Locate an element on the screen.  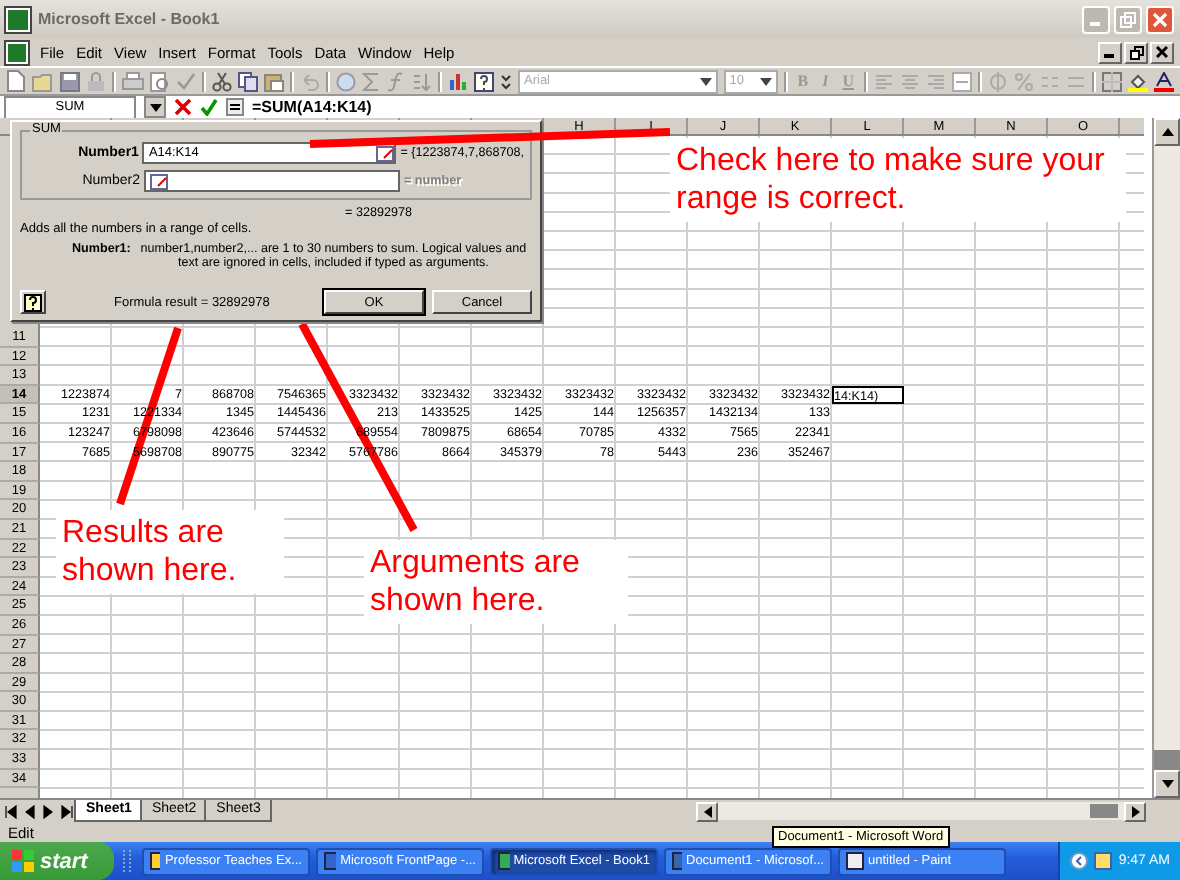
sigma-icon is located at coordinates (371, 81).